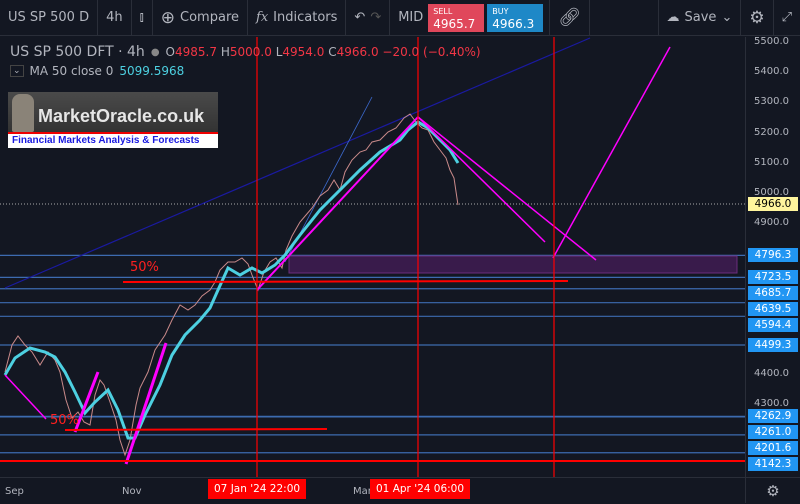 The image size is (800, 504). Describe the element at coordinates (357, 52) in the screenshot. I see `close-value: 4966.0` at that location.